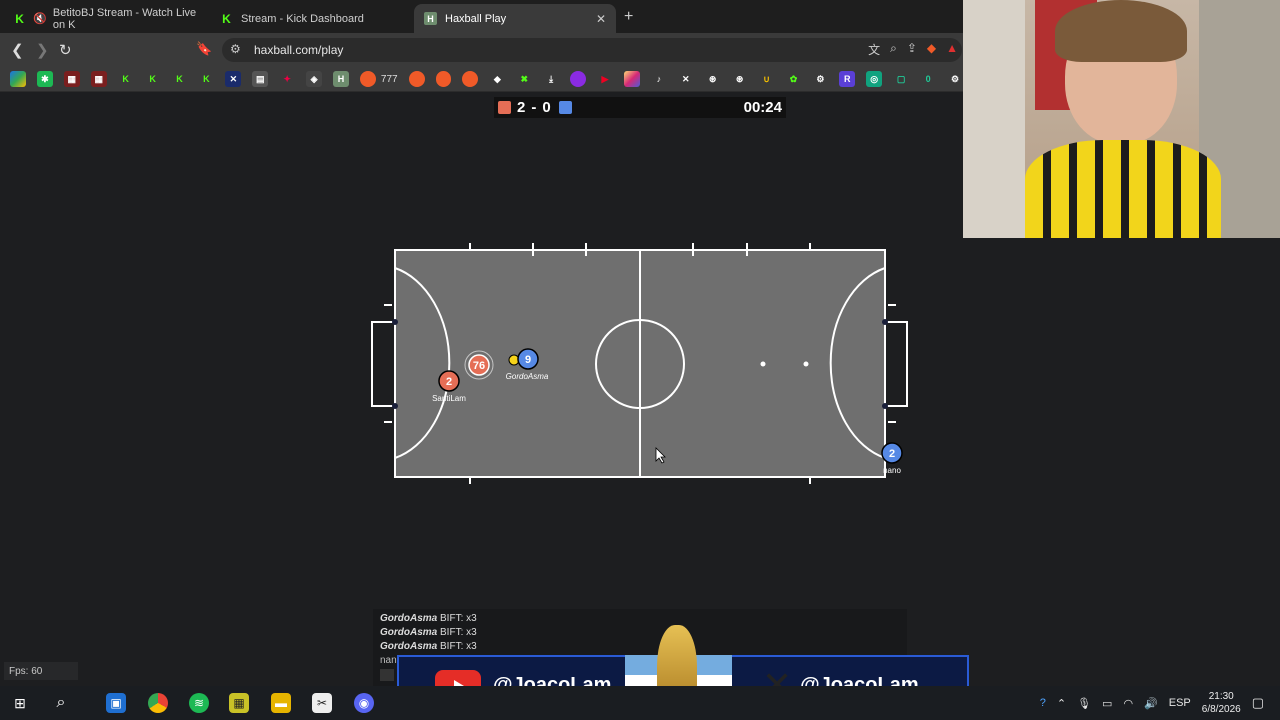 The height and width of the screenshot is (720, 1280). What do you see at coordinates (794, 79) in the screenshot?
I see `bookmark-icon: ✿` at bounding box center [794, 79].